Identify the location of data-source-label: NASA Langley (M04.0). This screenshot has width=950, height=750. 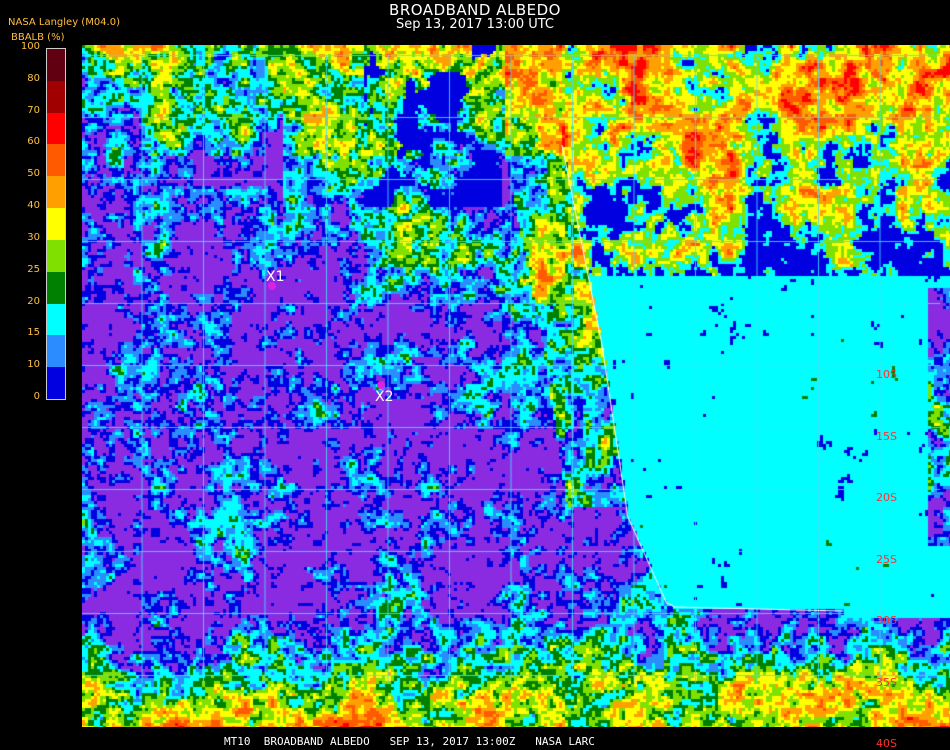
(64, 22).